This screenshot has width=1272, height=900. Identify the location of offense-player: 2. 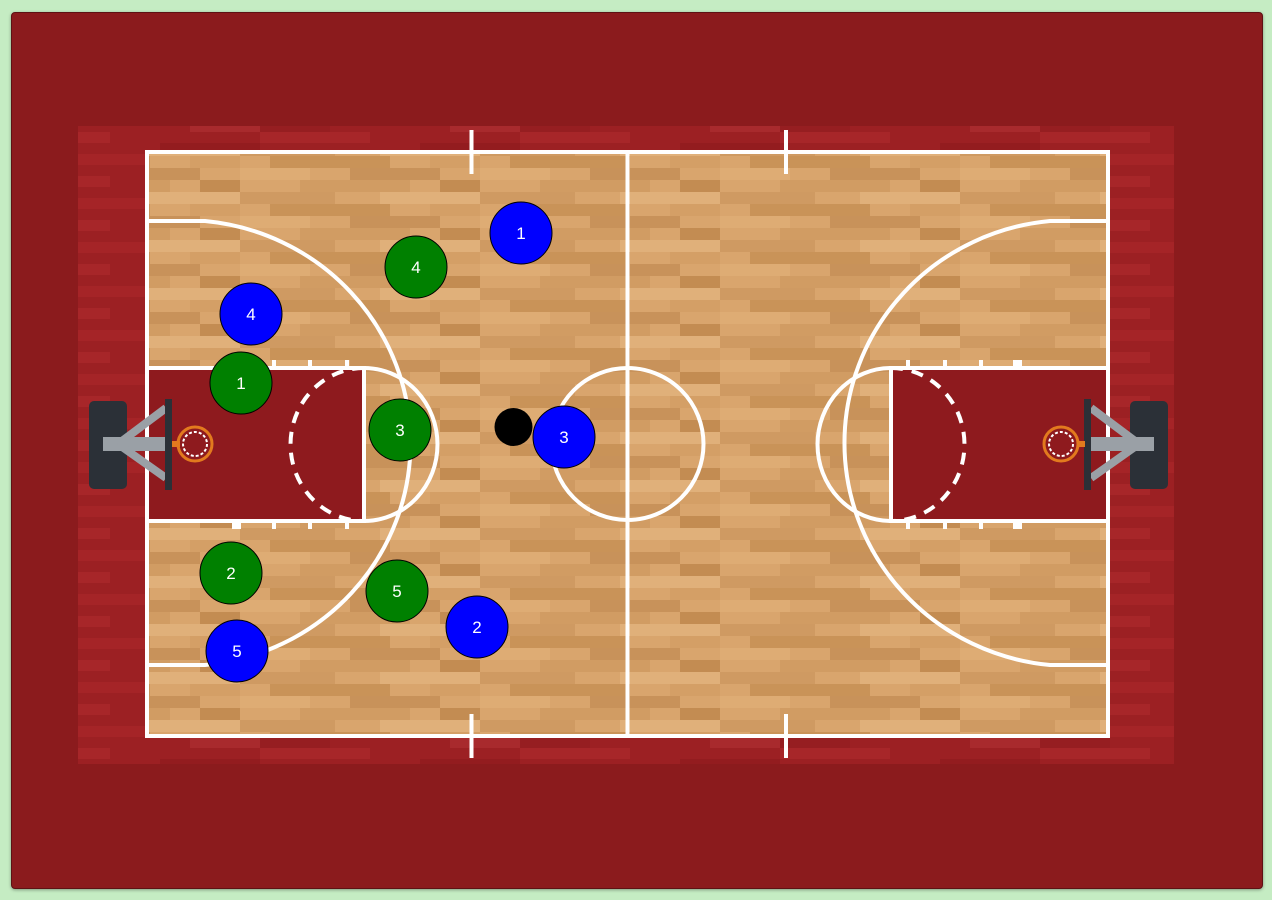
(477, 627).